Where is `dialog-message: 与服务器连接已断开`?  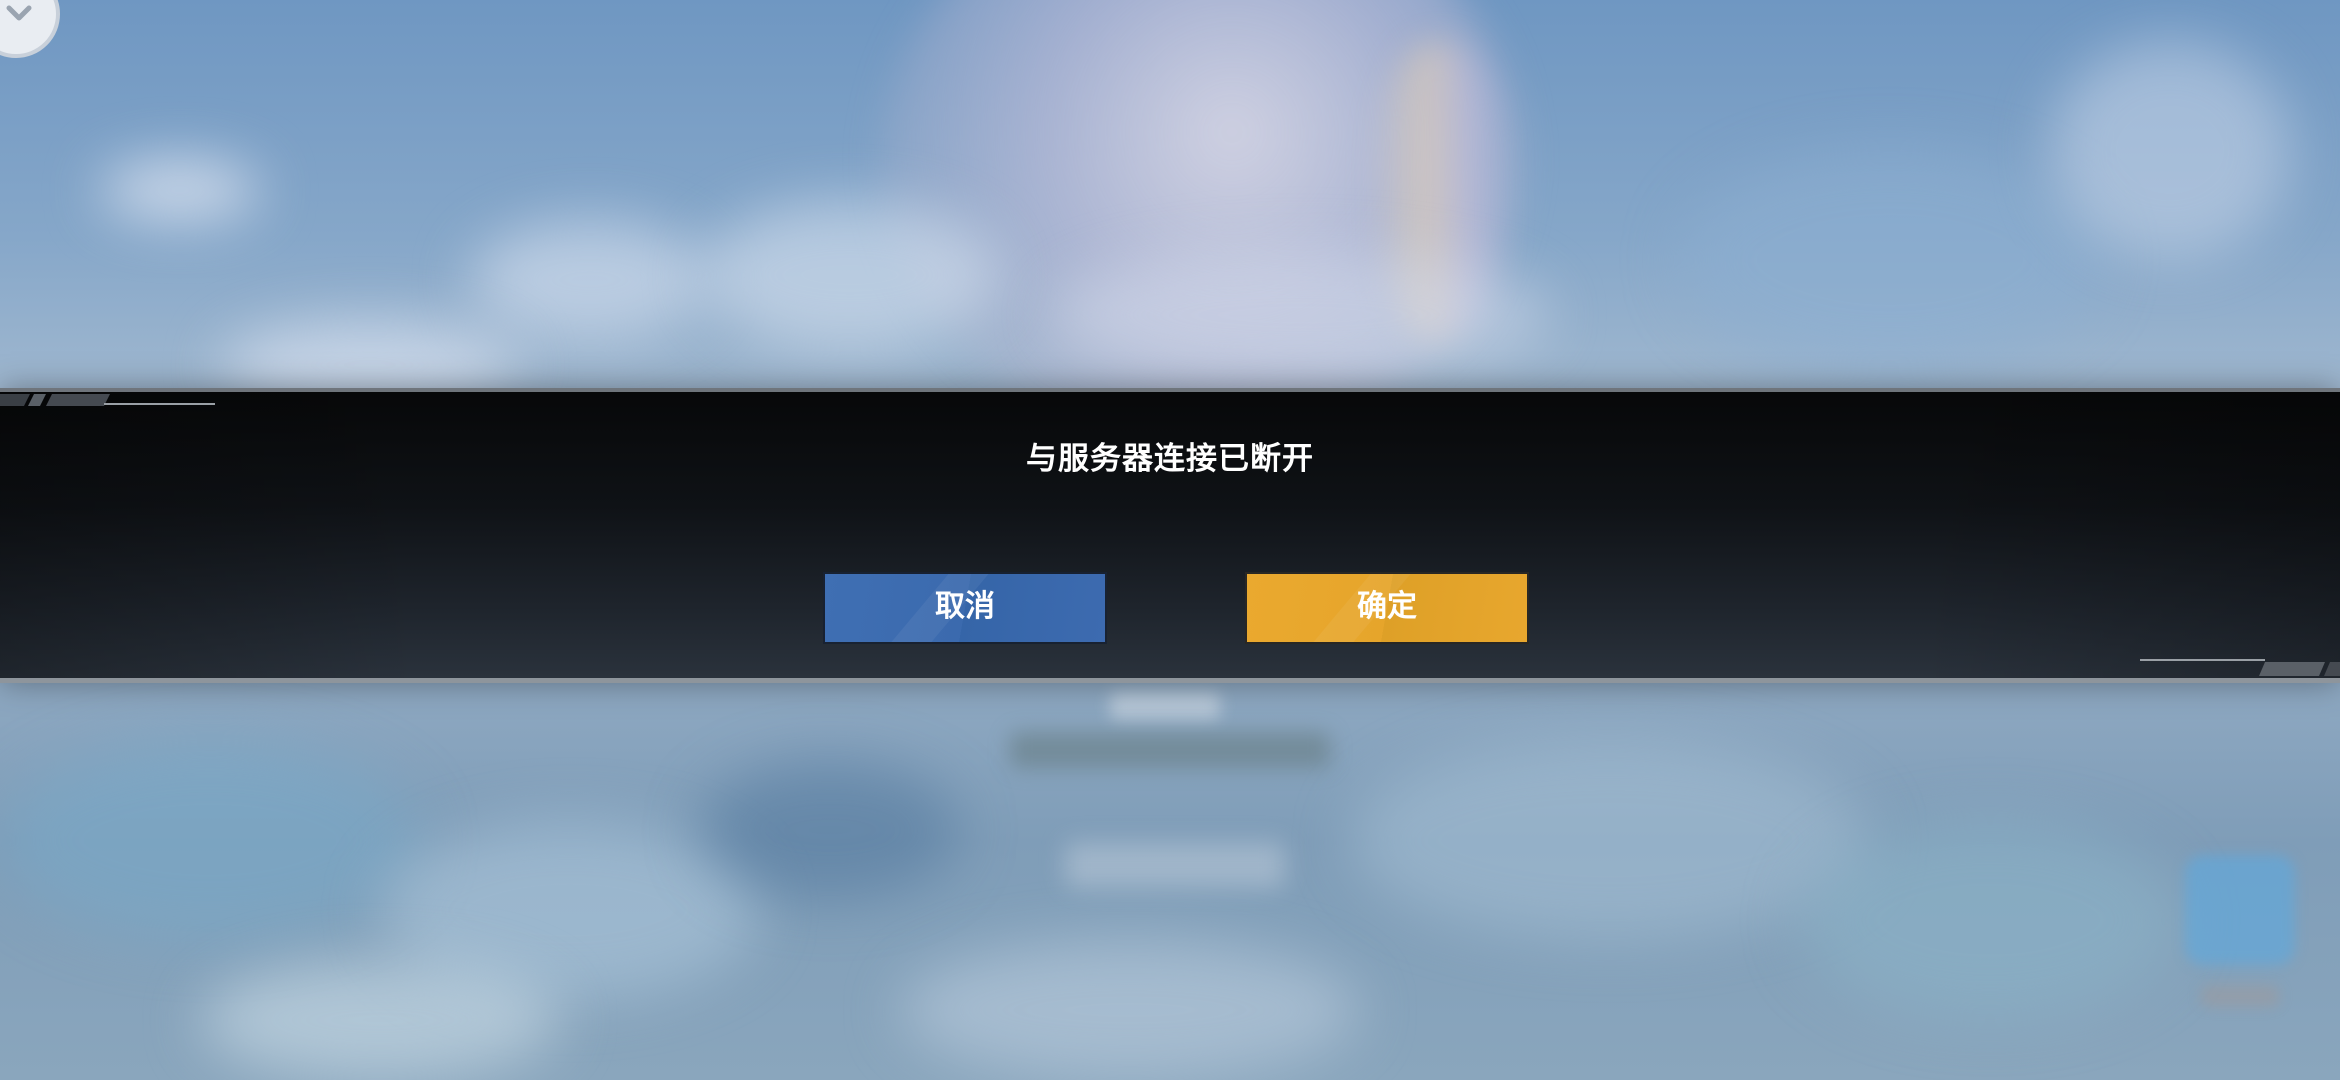 dialog-message: 与服务器连接已断开 is located at coordinates (1170, 459).